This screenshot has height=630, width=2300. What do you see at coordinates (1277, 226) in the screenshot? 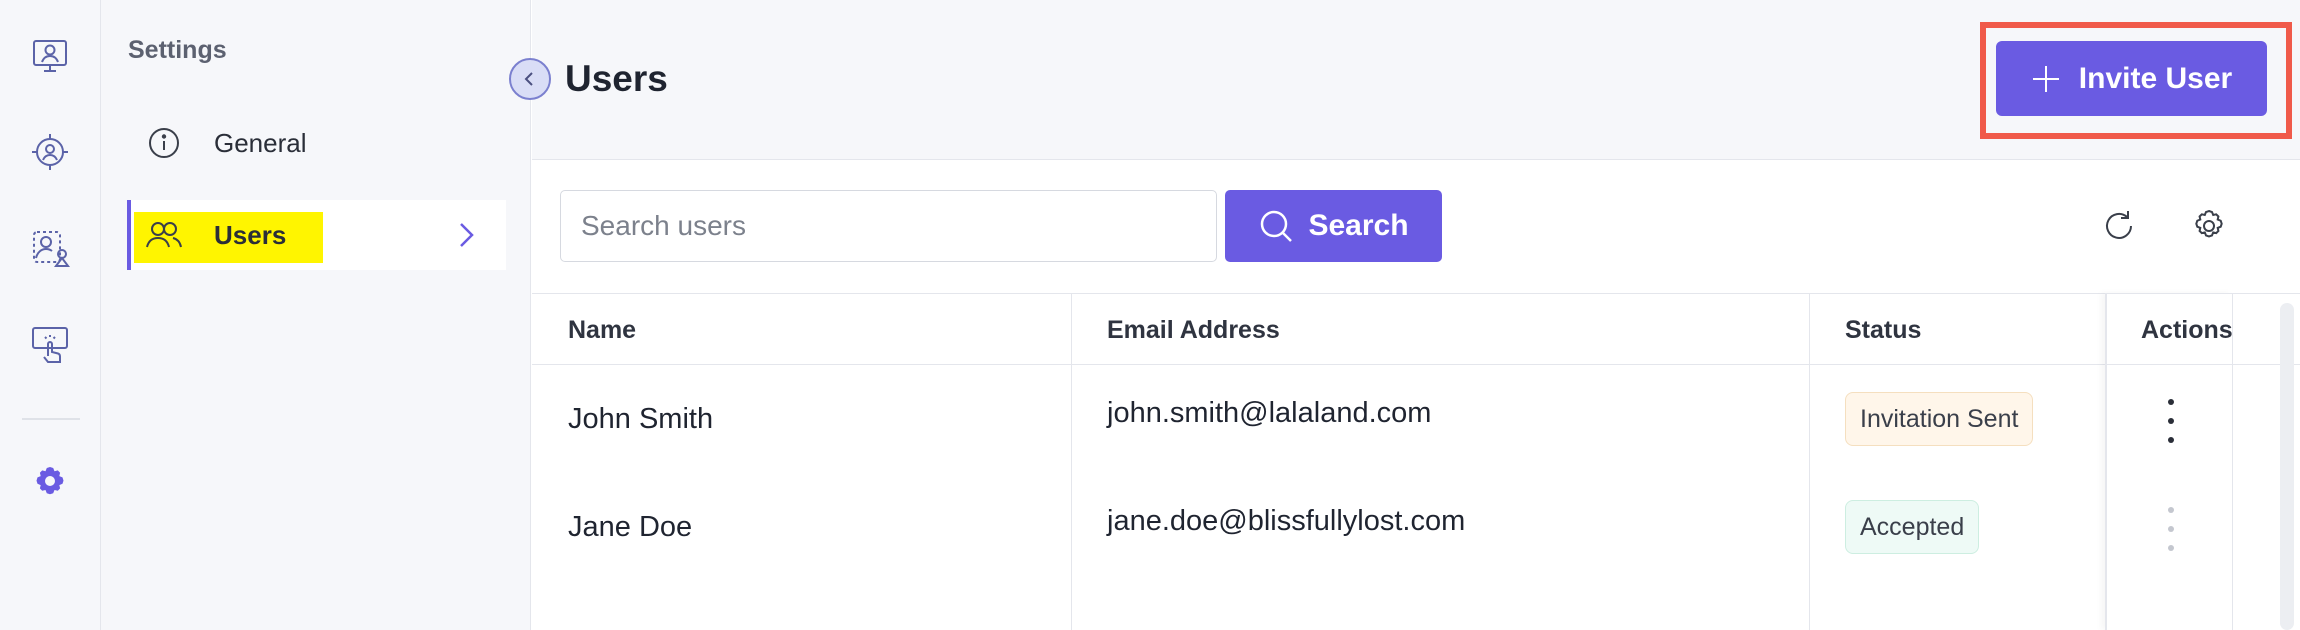
I see `search-icon` at bounding box center [1277, 226].